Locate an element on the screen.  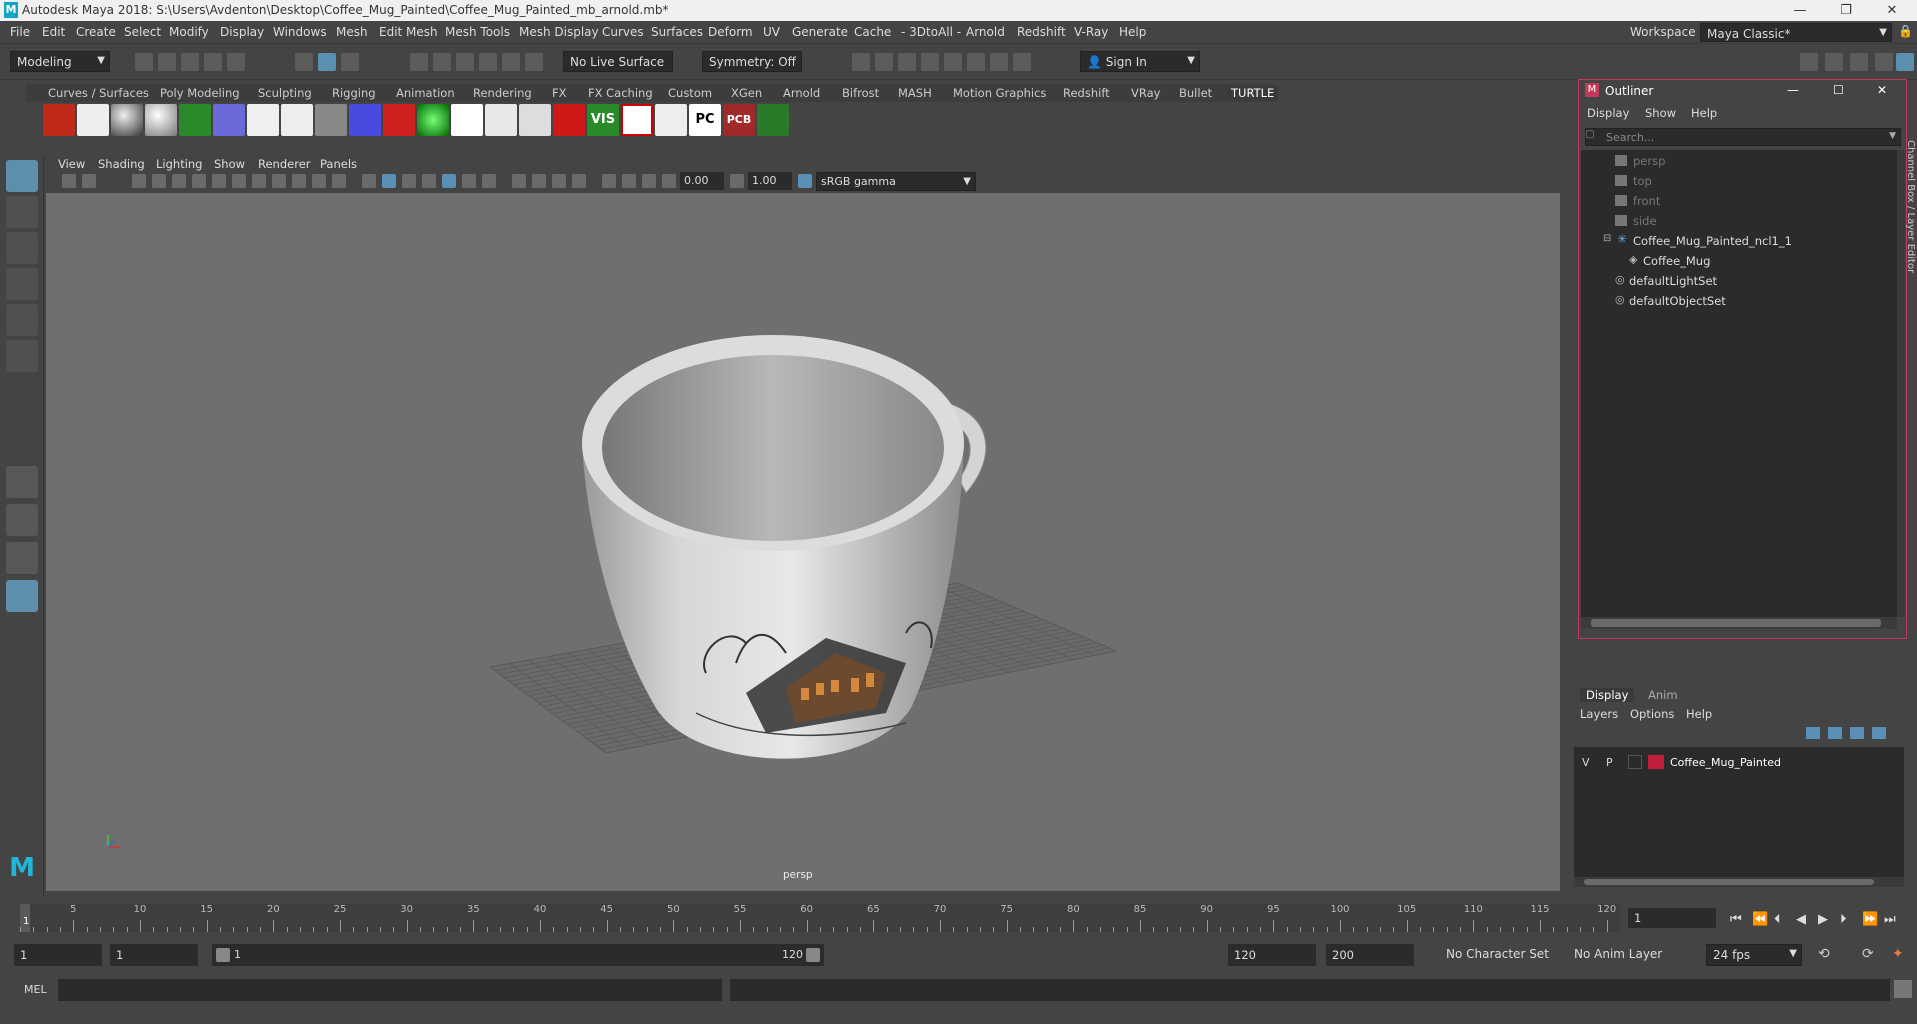
image-plane-icon is located at coordinates (159, 181).